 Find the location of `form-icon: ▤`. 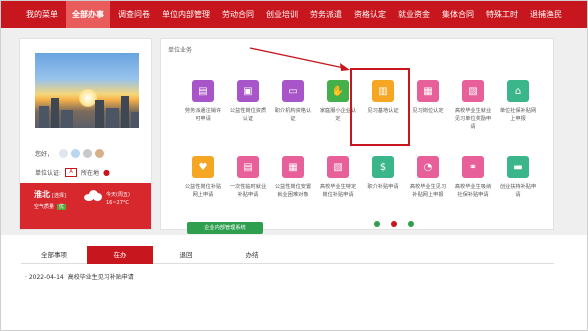

form-icon: ▤ is located at coordinates (248, 167).